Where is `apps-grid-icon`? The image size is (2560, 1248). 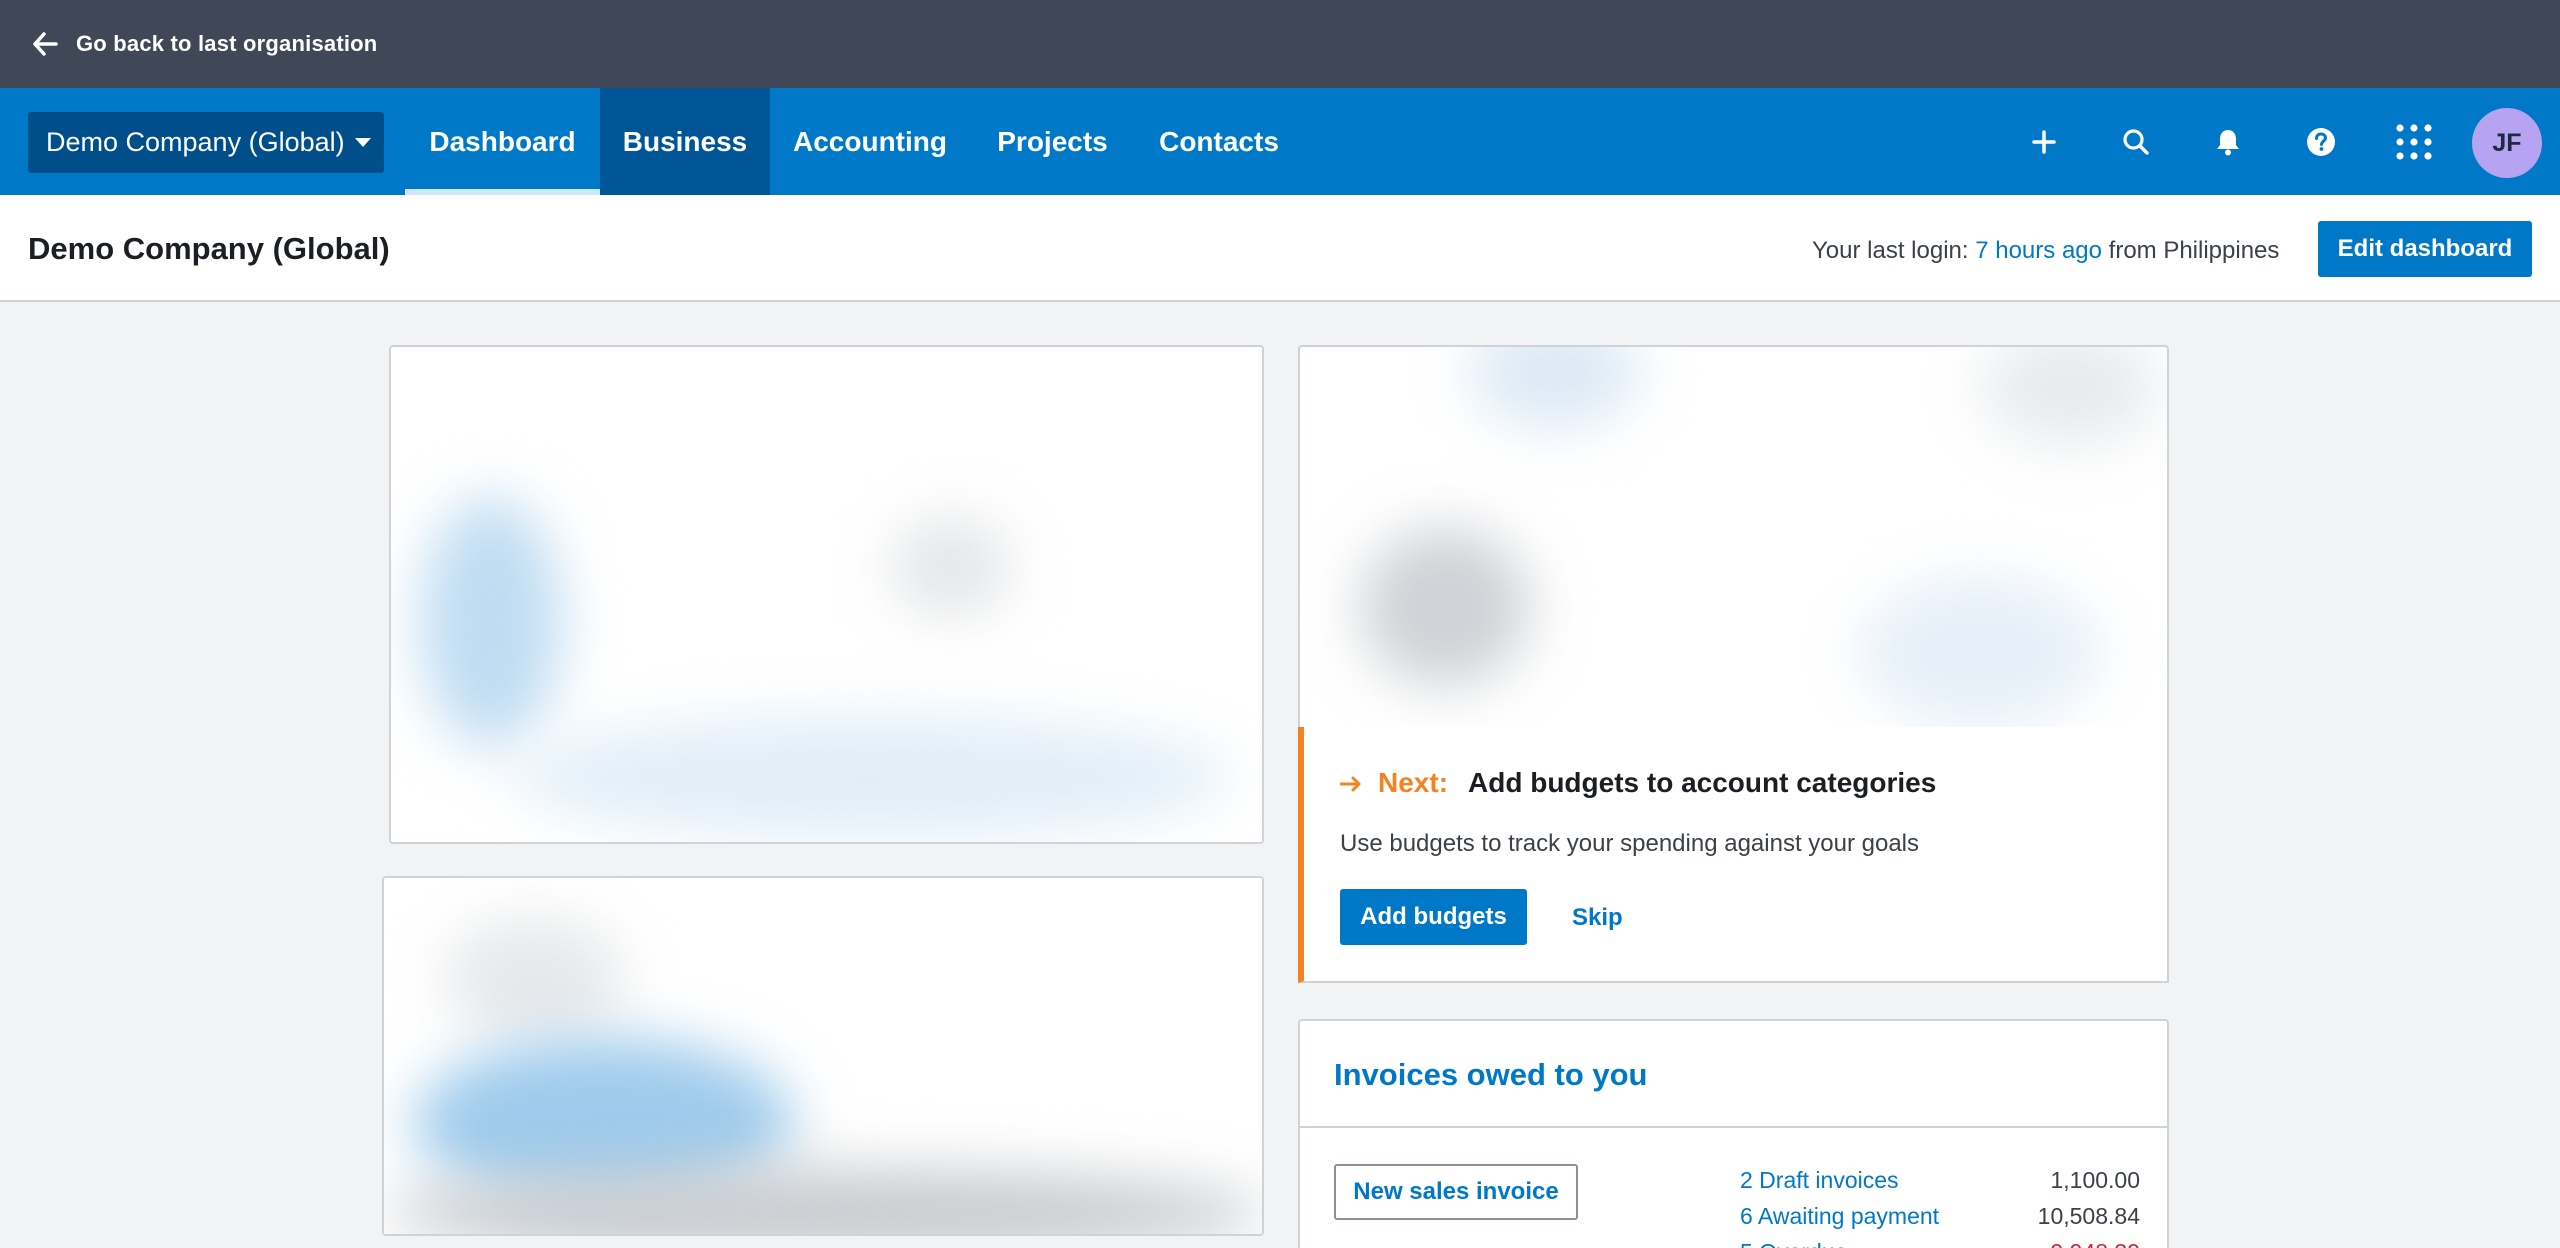 apps-grid-icon is located at coordinates (2414, 142).